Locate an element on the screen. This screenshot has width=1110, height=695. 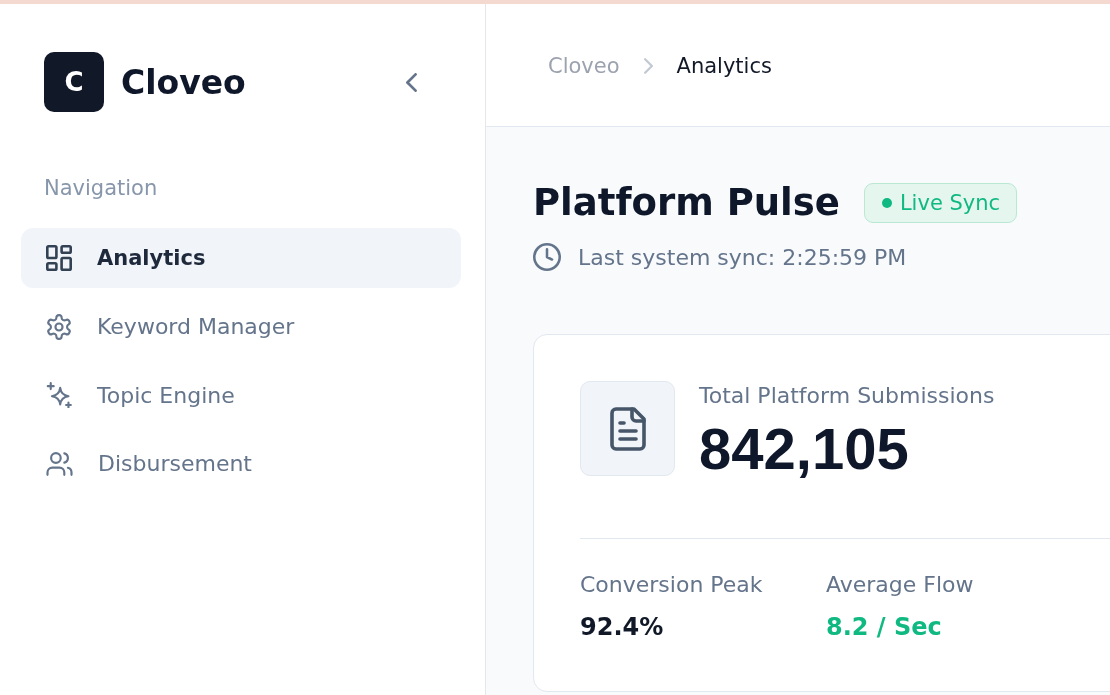
metric-label: Total Platform Submissions is located at coordinates (847, 396).